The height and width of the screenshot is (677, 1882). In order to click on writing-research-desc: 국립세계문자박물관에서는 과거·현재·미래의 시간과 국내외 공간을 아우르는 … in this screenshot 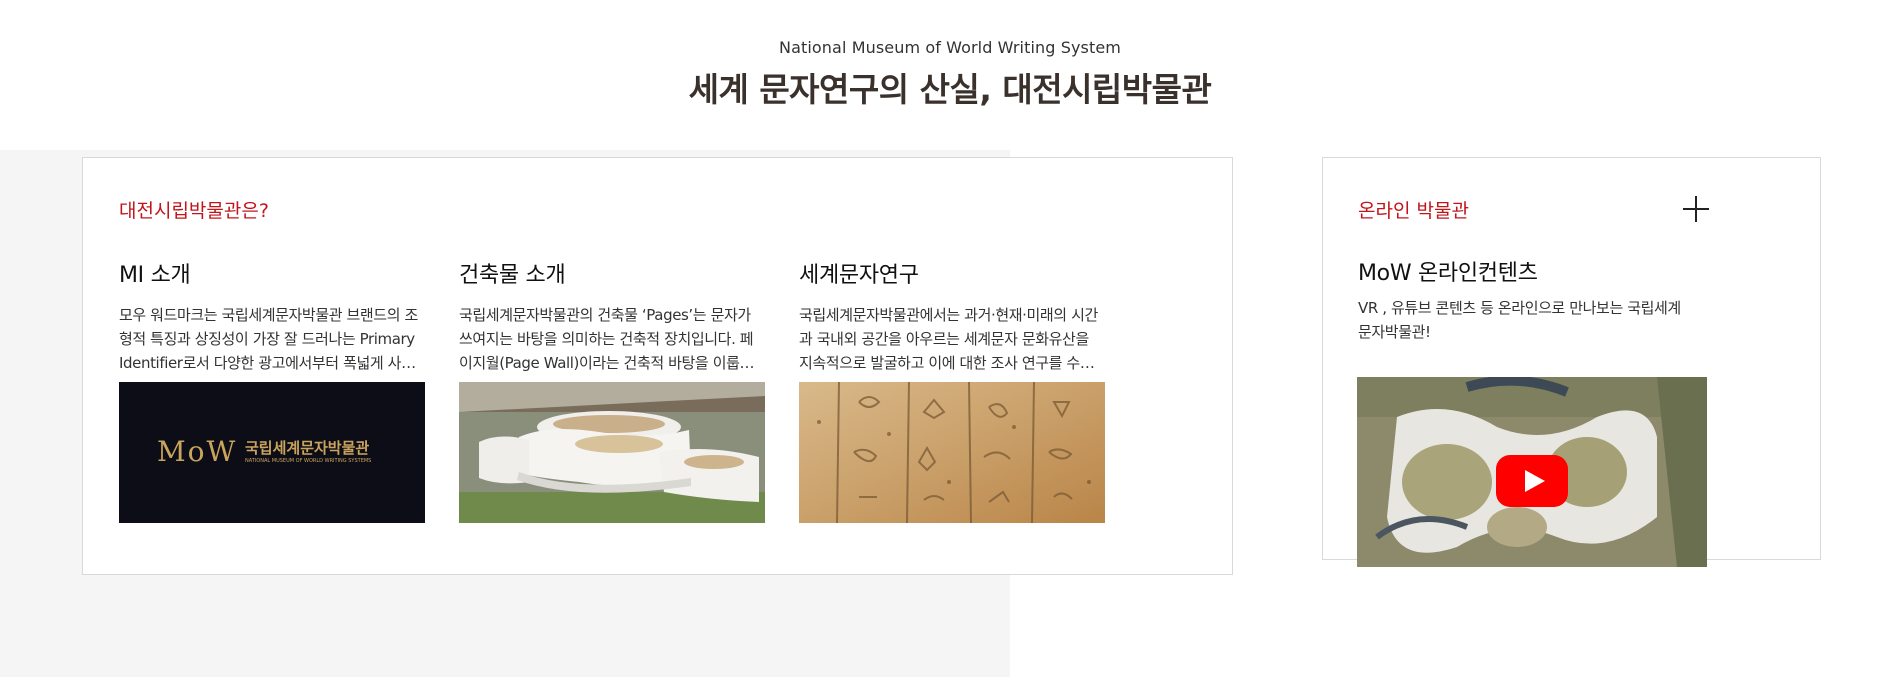, I will do `click(948, 339)`.